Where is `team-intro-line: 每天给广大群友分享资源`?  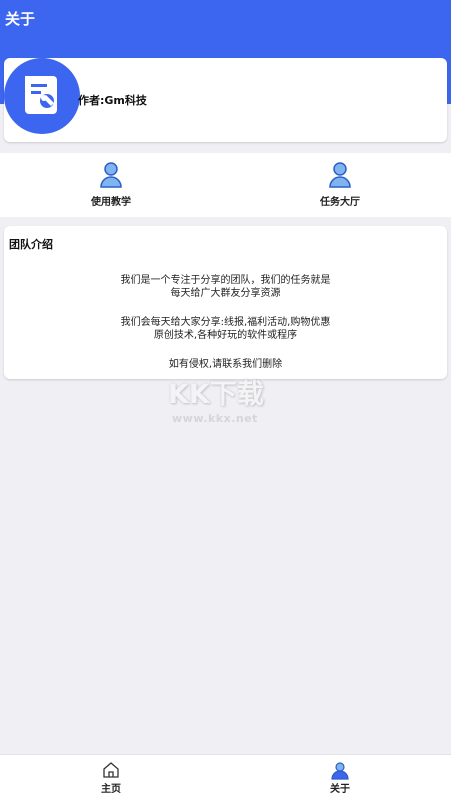
team-intro-line: 每天给广大群友分享资源 is located at coordinates (225, 293).